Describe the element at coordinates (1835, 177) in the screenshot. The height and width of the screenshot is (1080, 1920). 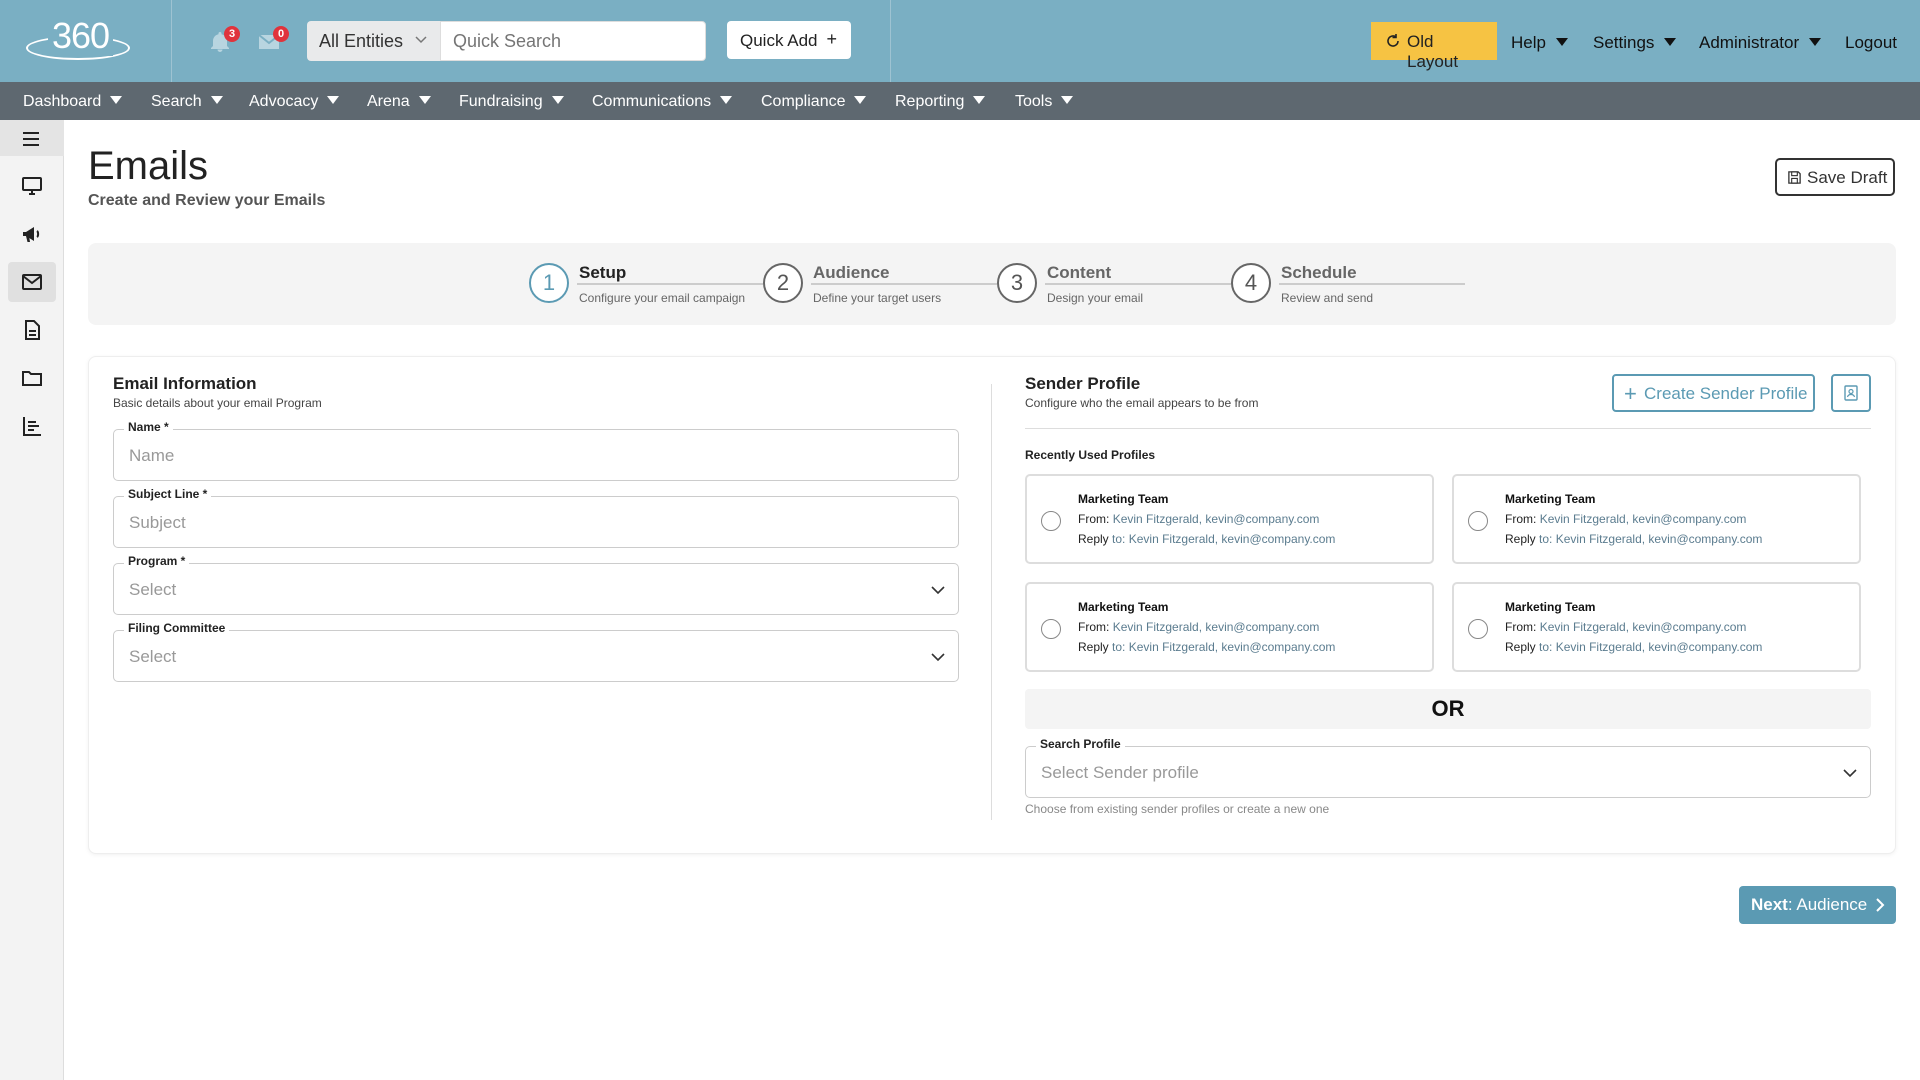
I see `save-draft-button: Save Draft` at that location.